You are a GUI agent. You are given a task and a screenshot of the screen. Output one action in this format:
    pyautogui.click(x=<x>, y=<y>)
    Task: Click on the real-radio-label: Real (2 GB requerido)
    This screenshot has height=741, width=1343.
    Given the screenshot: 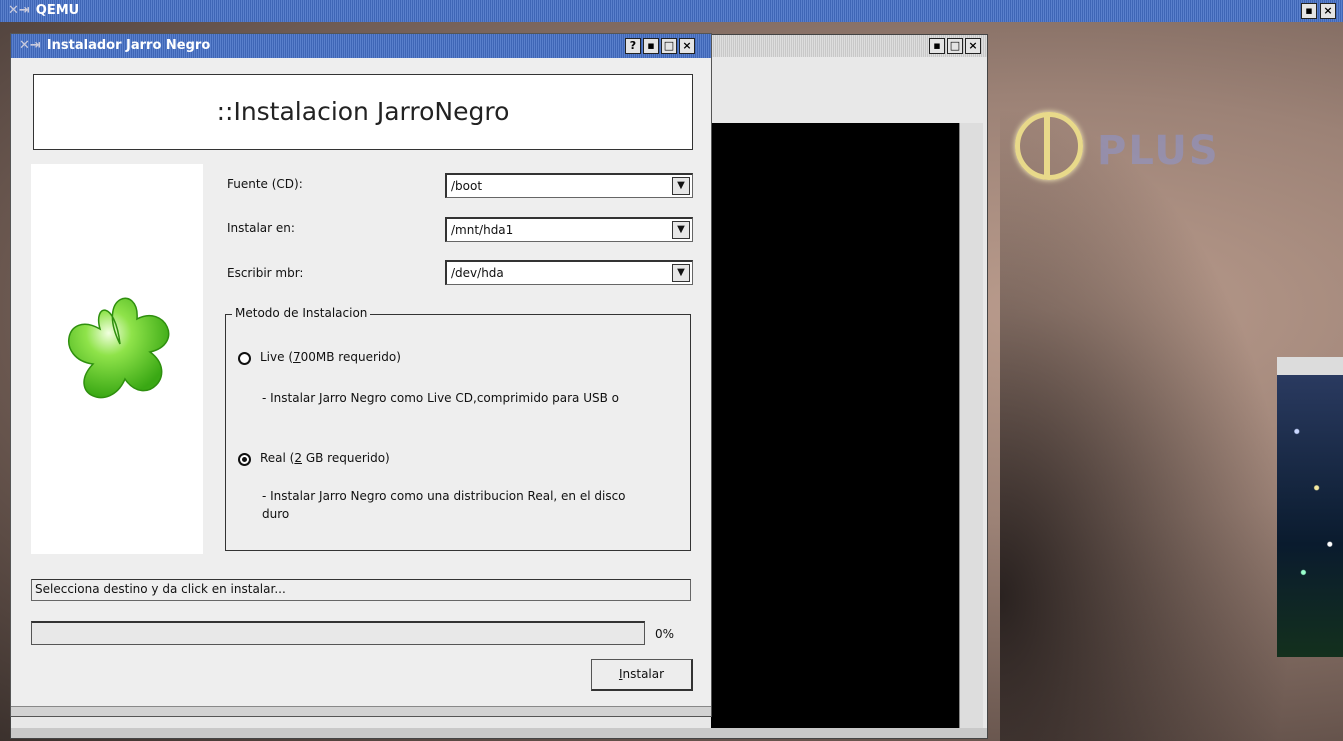 What is the action you would take?
    pyautogui.click(x=325, y=458)
    